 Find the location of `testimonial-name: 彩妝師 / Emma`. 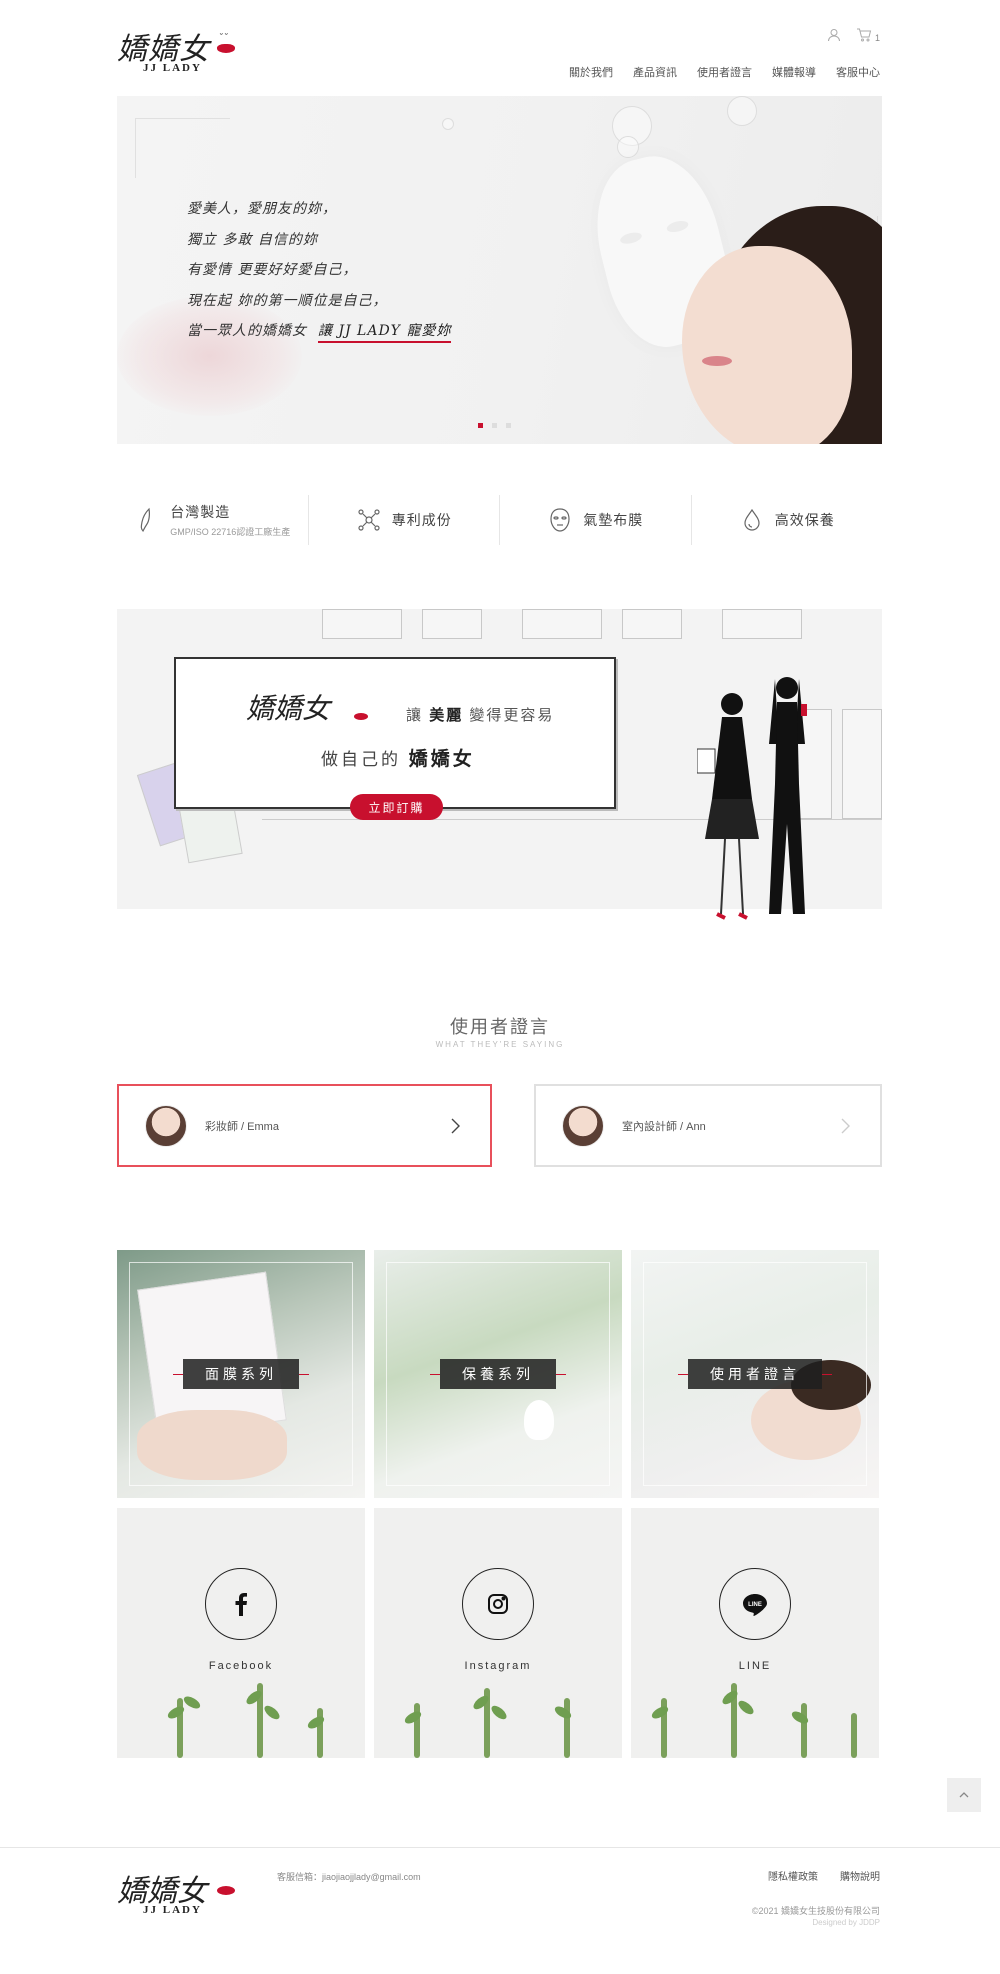

testimonial-name: 彩妝師 / Emma is located at coordinates (242, 1126).